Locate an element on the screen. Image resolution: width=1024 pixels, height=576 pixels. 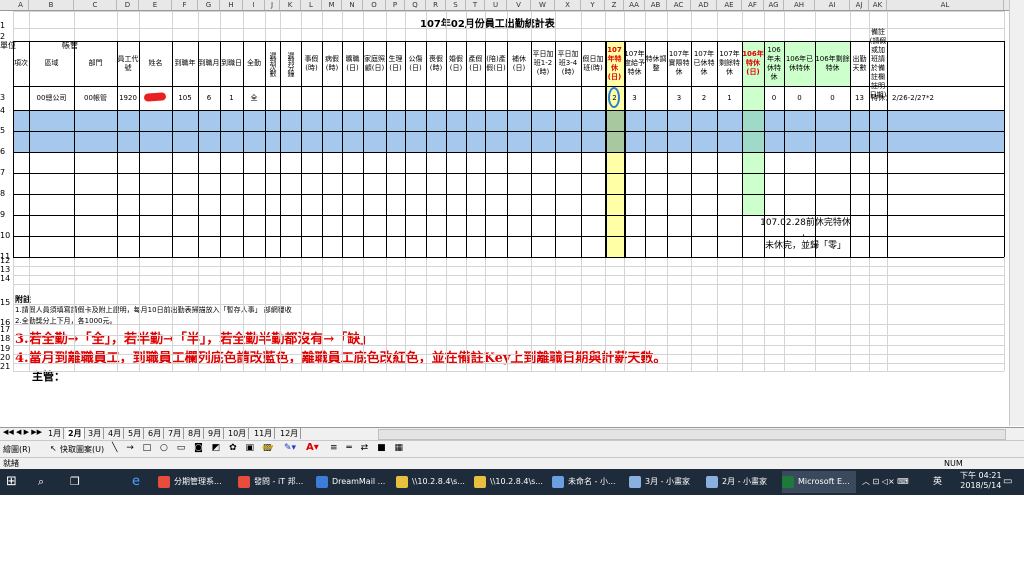
sheet-tab-1: 1月 is located at coordinates (55, 433).